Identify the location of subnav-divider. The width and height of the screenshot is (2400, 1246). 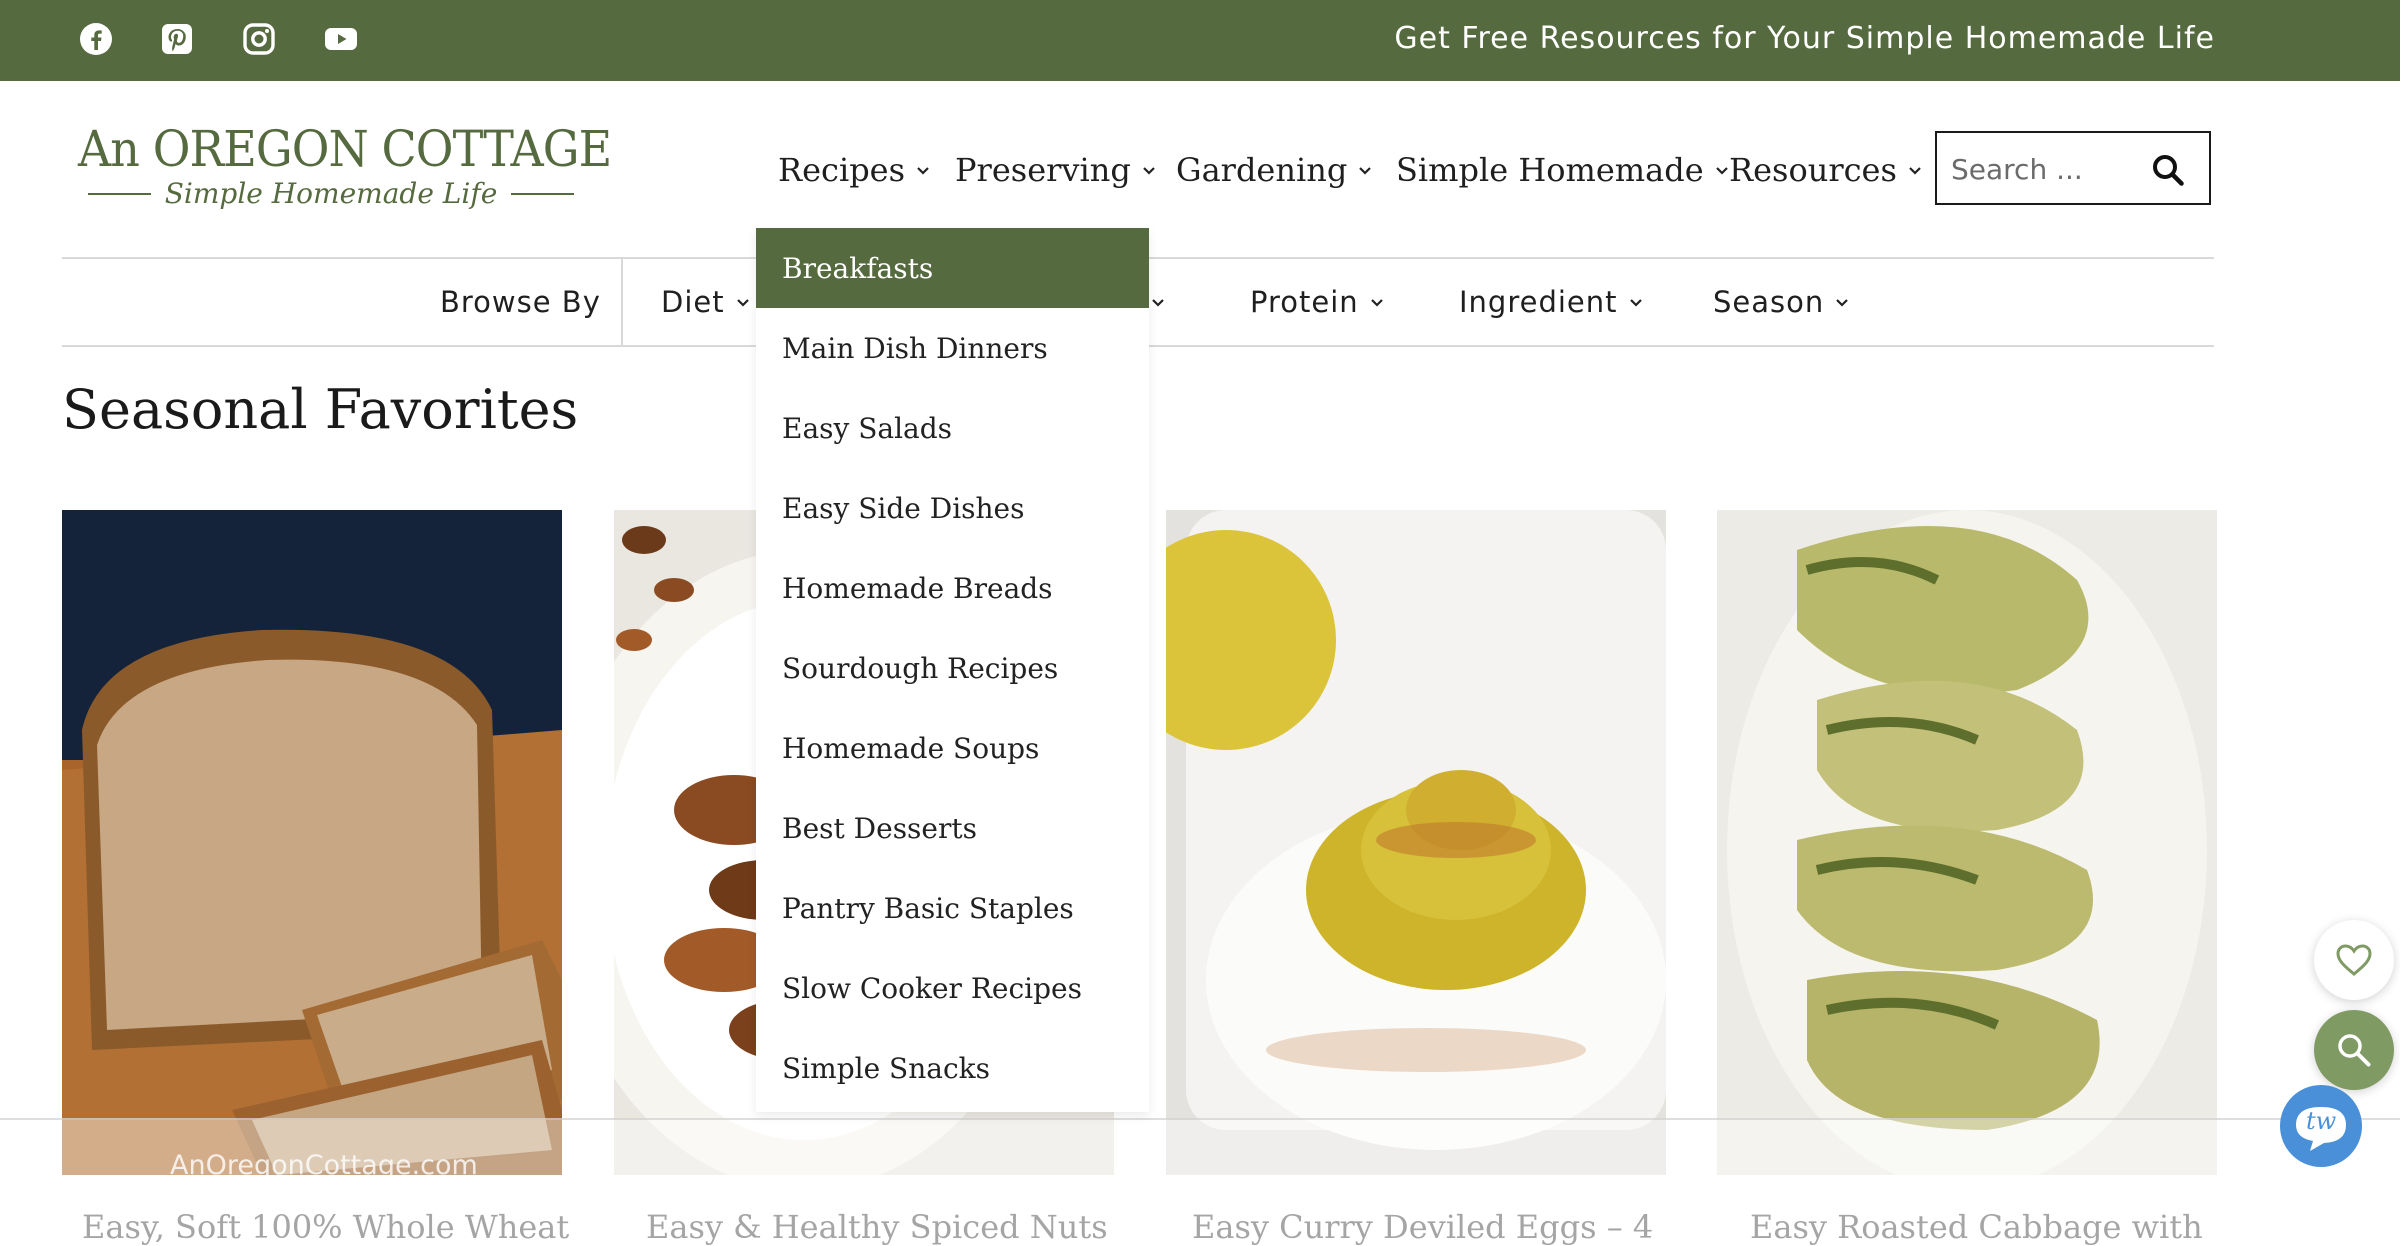
(622, 302).